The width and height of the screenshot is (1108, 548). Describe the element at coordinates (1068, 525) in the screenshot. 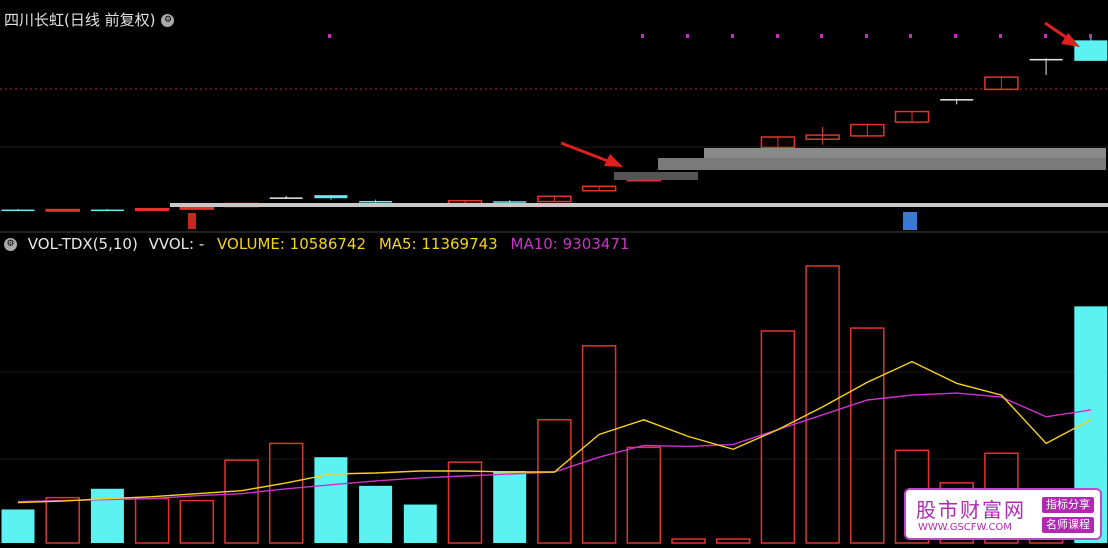

I see `watermark-tag: 名师课程` at that location.